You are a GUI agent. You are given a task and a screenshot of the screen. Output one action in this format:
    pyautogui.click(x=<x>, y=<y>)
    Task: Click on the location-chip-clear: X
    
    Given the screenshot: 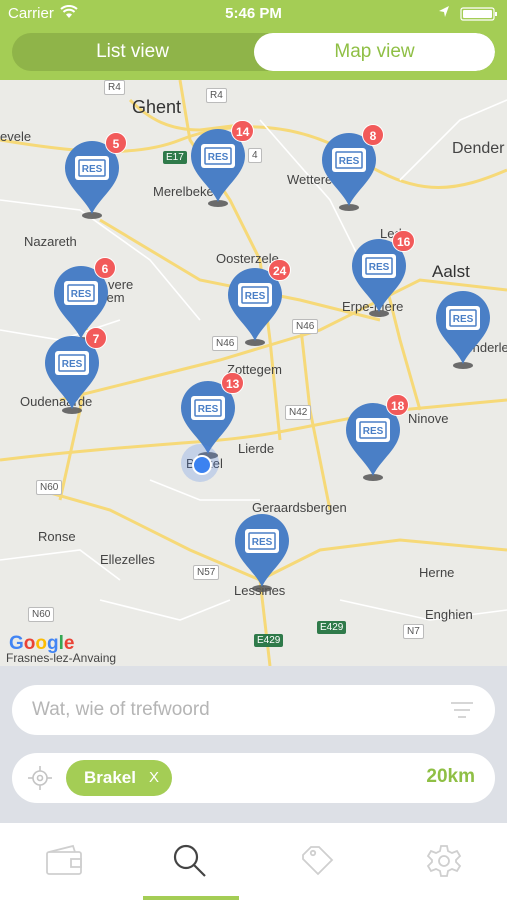 What is the action you would take?
    pyautogui.click(x=154, y=777)
    